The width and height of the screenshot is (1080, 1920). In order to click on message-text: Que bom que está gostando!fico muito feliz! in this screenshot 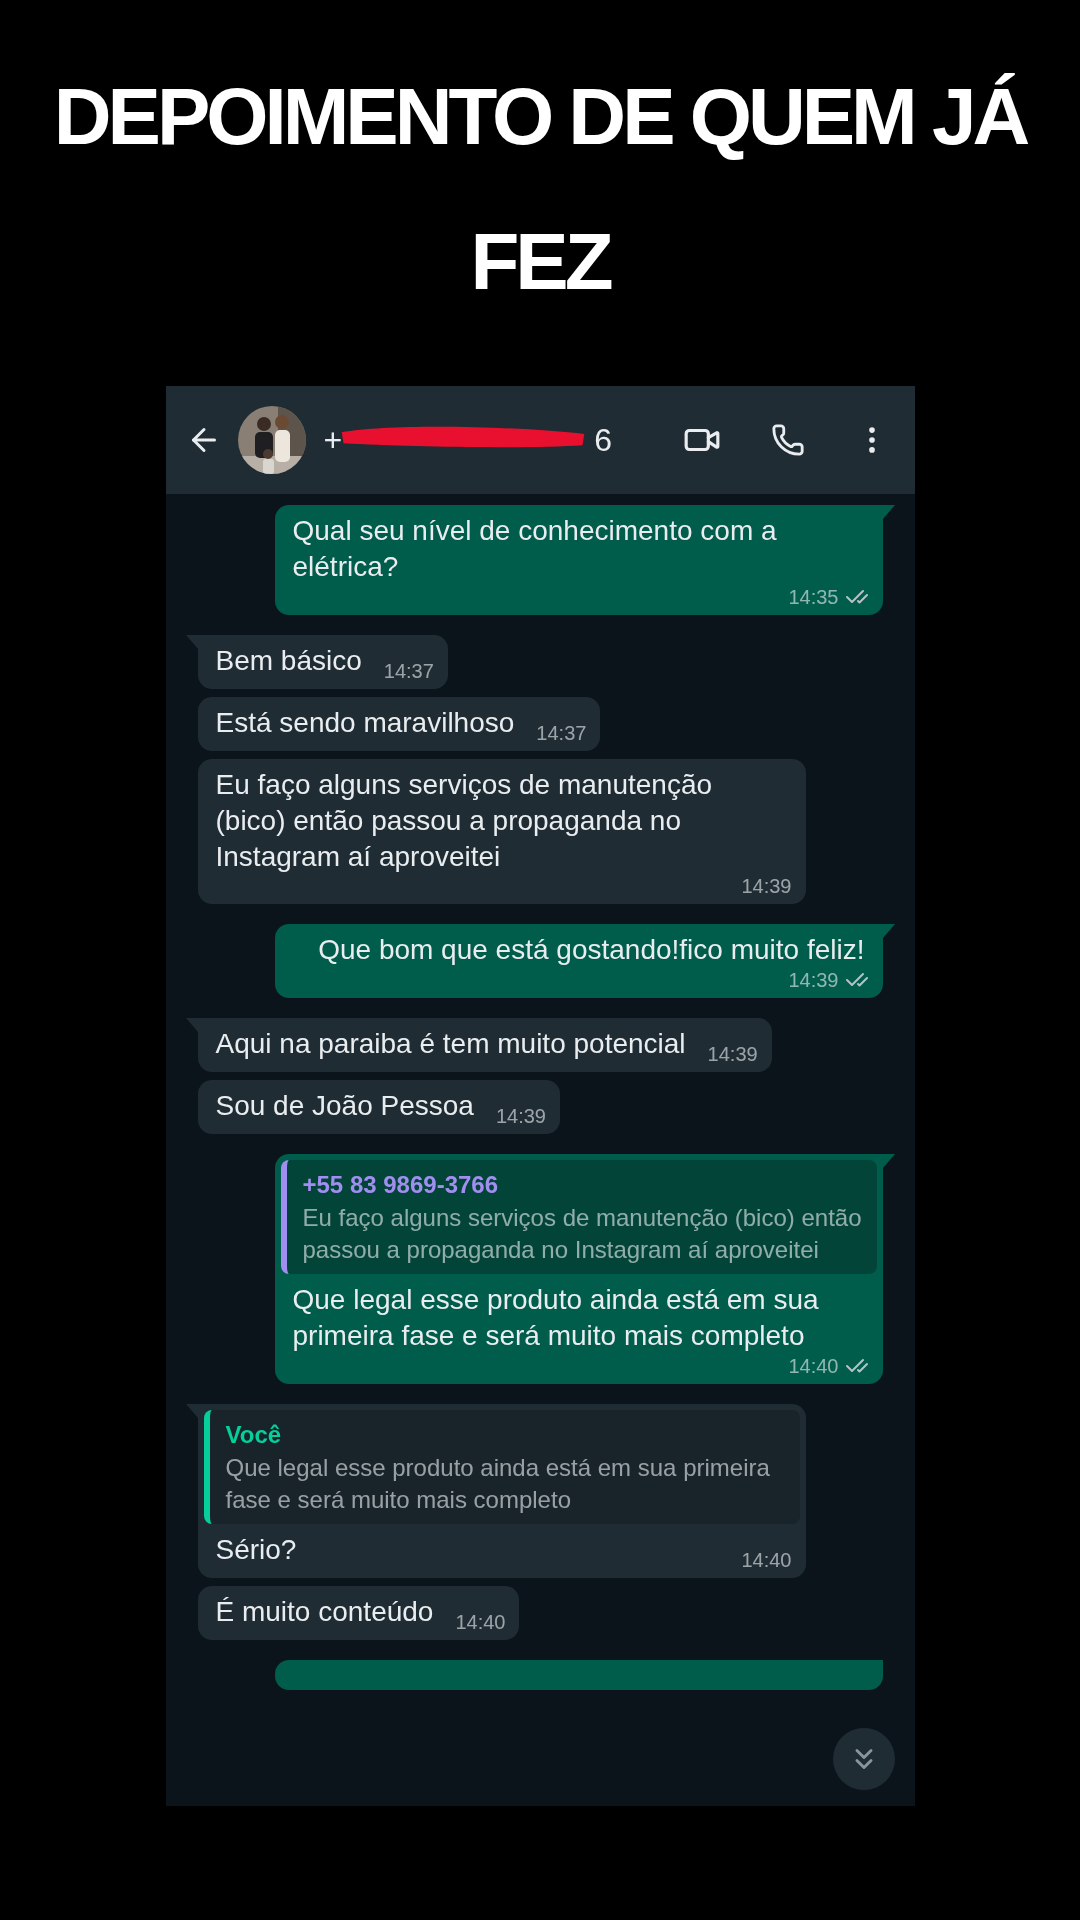, I will do `click(591, 950)`.